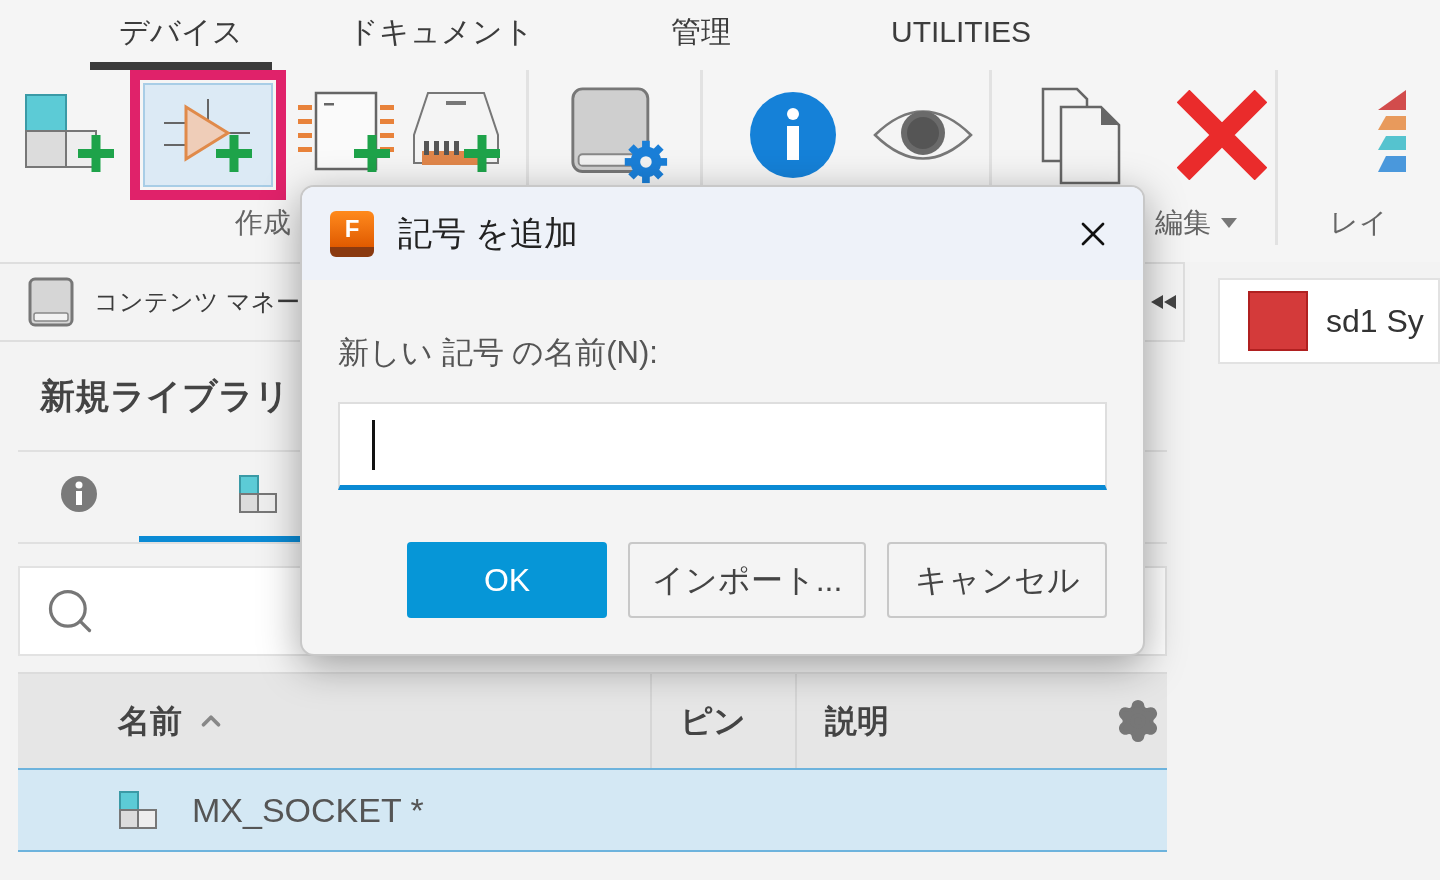  What do you see at coordinates (165, 395) in the screenshot?
I see `library-name: 新規ライブラリ` at bounding box center [165, 395].